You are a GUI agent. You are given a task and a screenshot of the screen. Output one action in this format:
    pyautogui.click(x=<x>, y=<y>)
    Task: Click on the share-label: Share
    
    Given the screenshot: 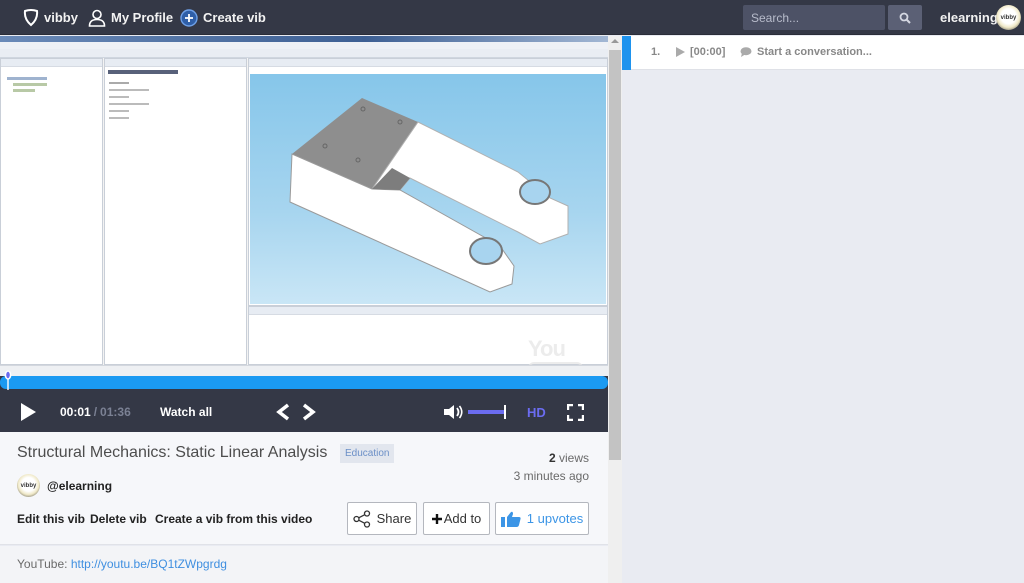 What is the action you would take?
    pyautogui.click(x=394, y=518)
    